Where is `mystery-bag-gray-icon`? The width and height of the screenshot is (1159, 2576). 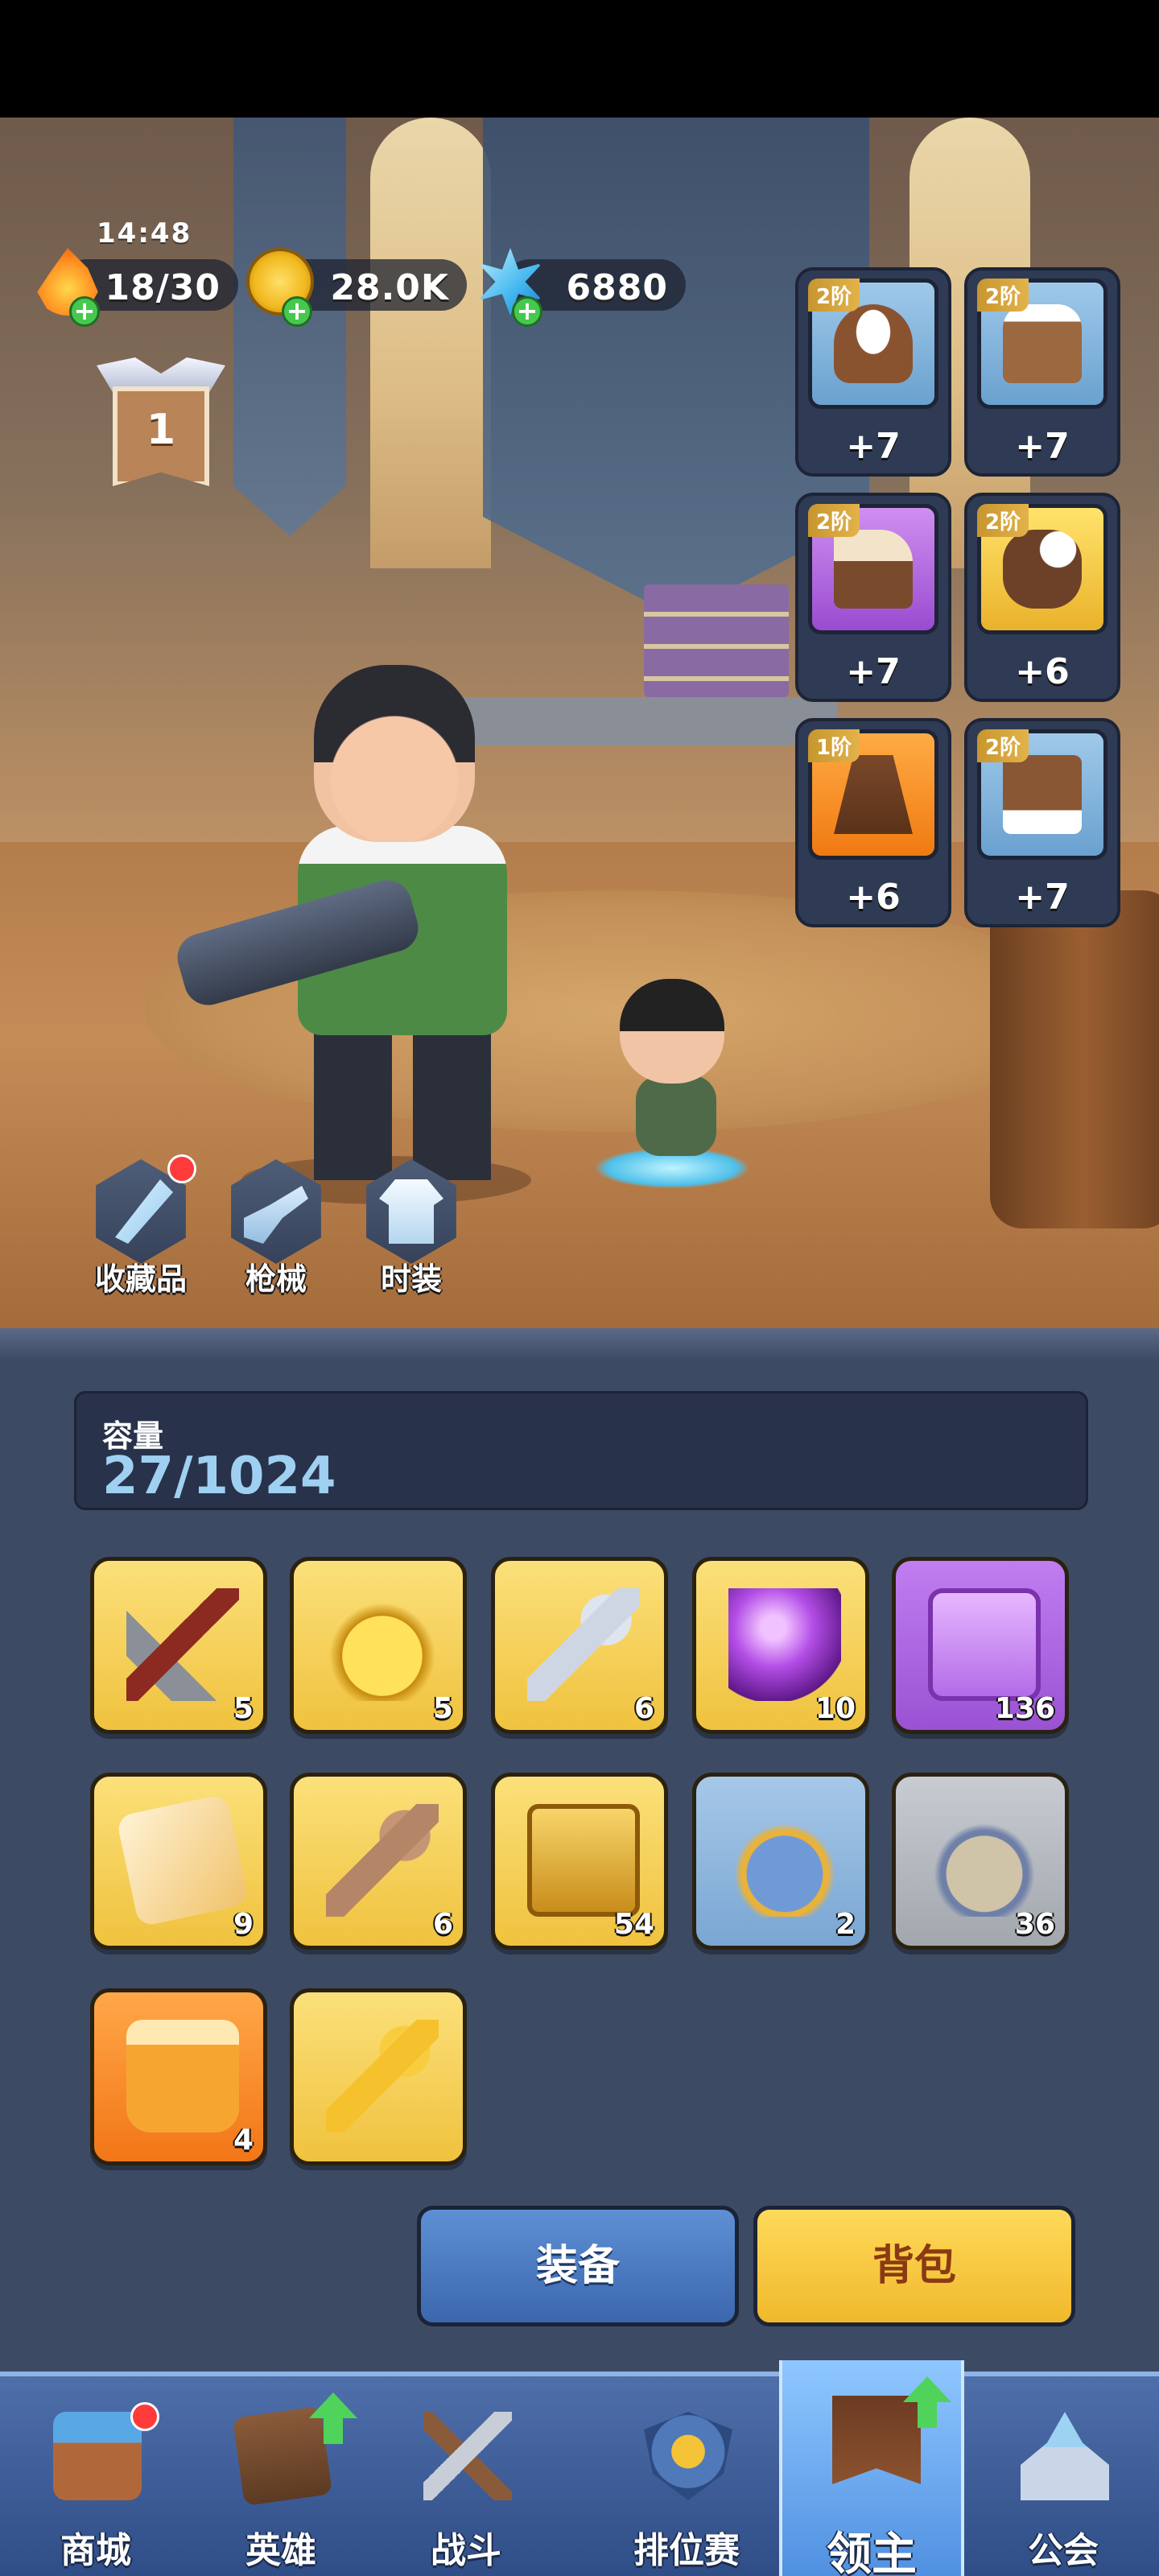
mystery-bag-gray-icon is located at coordinates (984, 1860).